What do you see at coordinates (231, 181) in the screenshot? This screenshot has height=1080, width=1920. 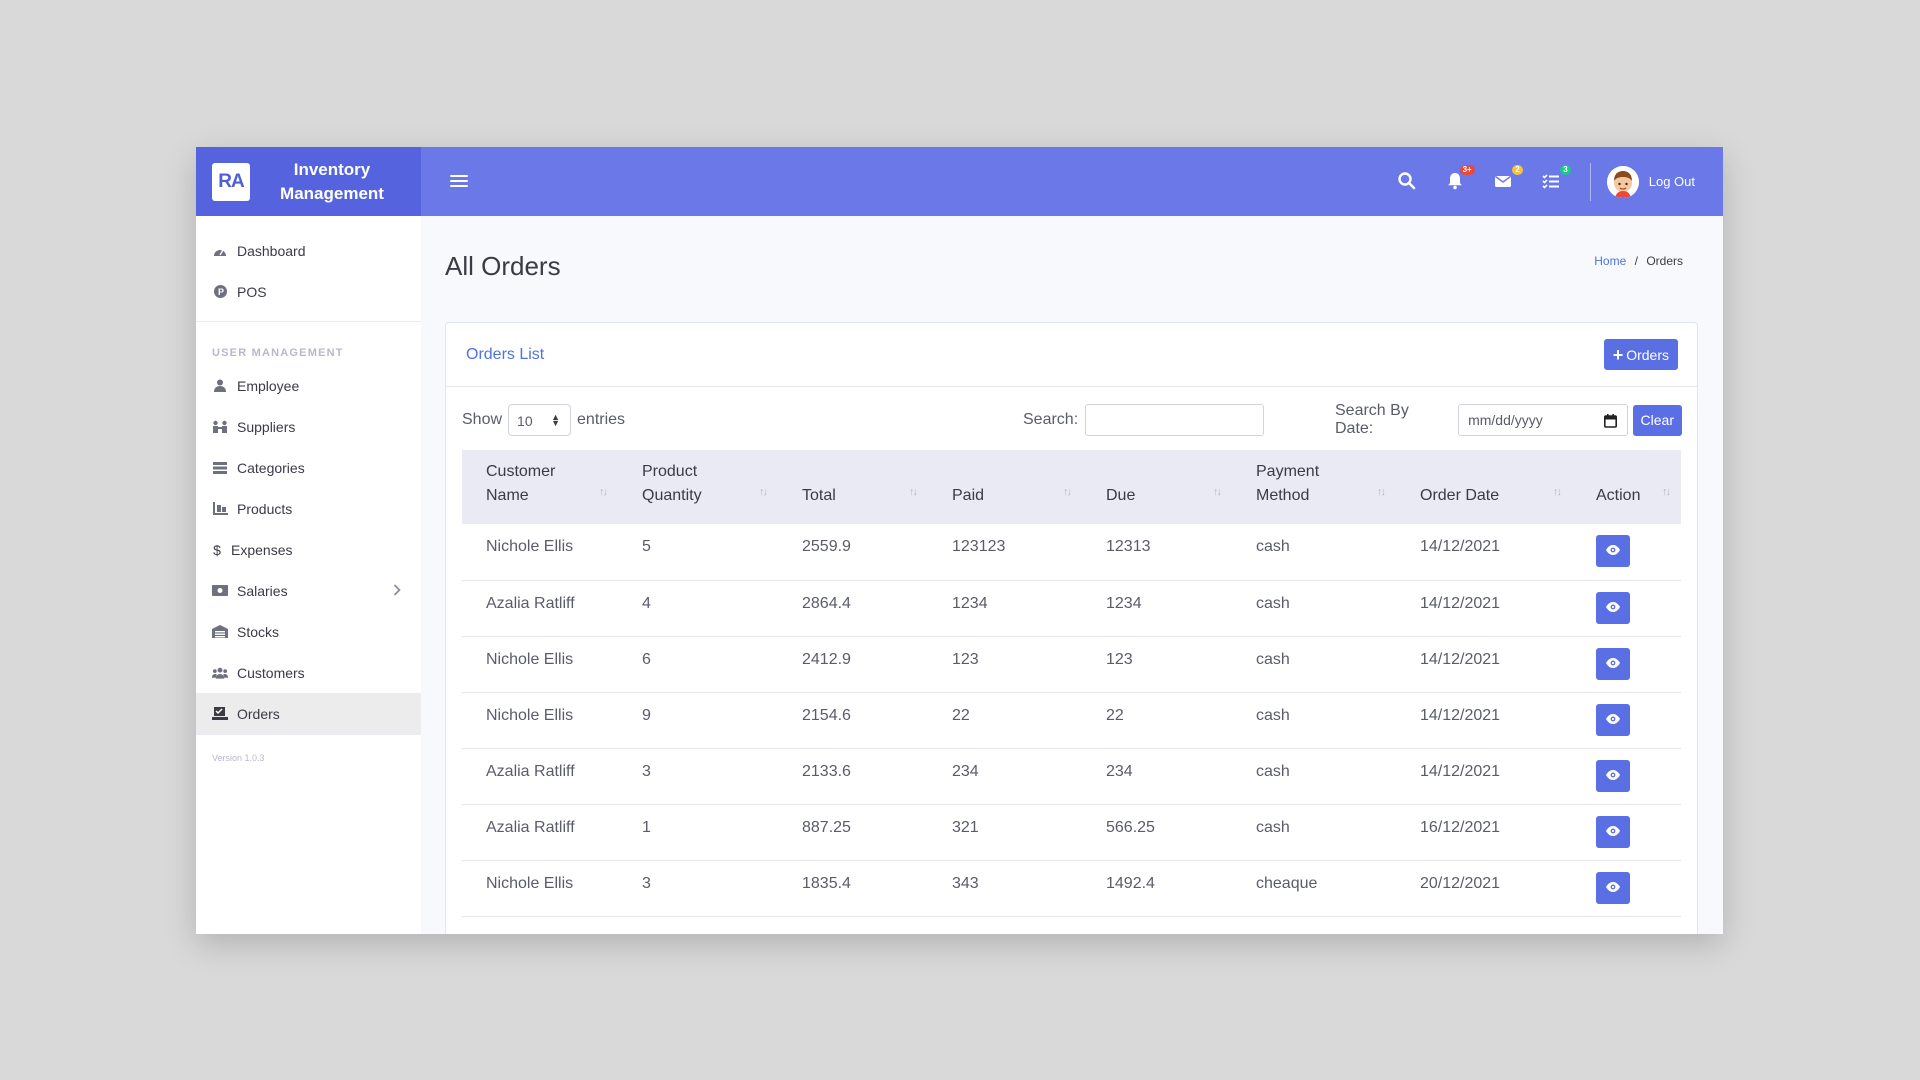 I see `brand-logo: RA` at bounding box center [231, 181].